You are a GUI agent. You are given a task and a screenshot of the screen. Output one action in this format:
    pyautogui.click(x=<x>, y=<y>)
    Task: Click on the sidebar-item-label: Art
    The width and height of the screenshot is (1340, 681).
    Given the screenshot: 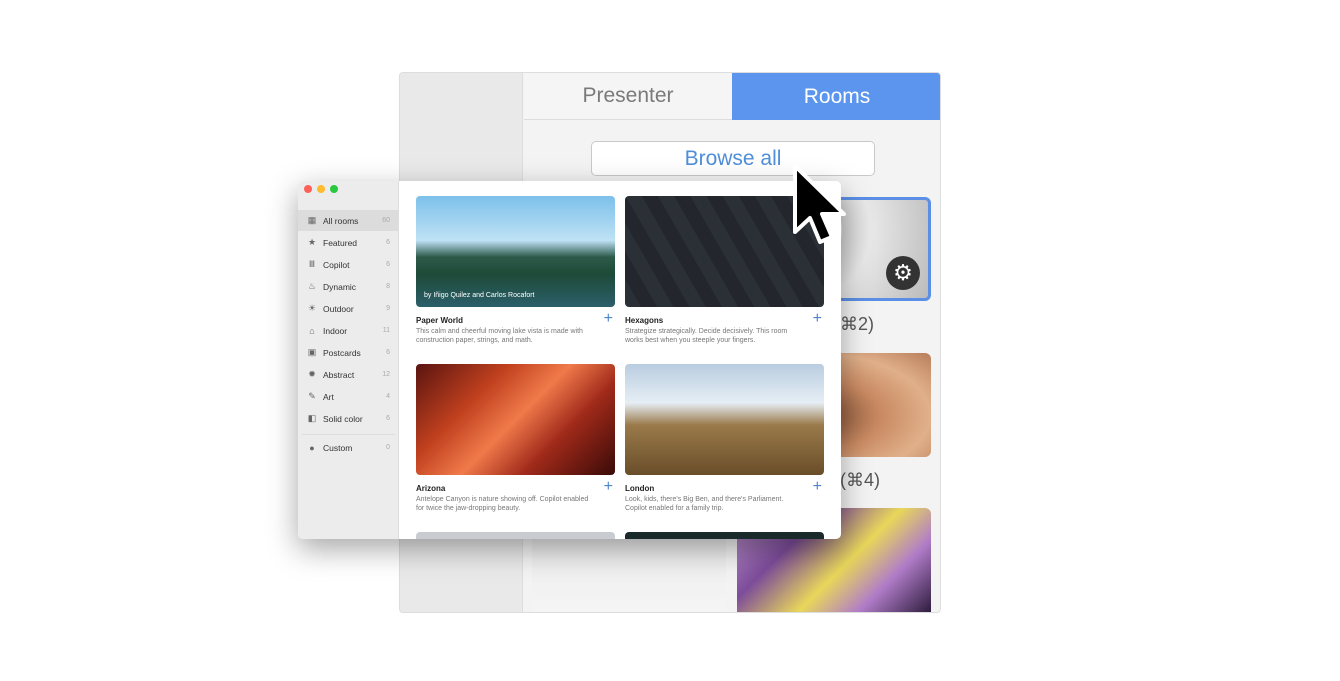 What is the action you would take?
    pyautogui.click(x=328, y=396)
    